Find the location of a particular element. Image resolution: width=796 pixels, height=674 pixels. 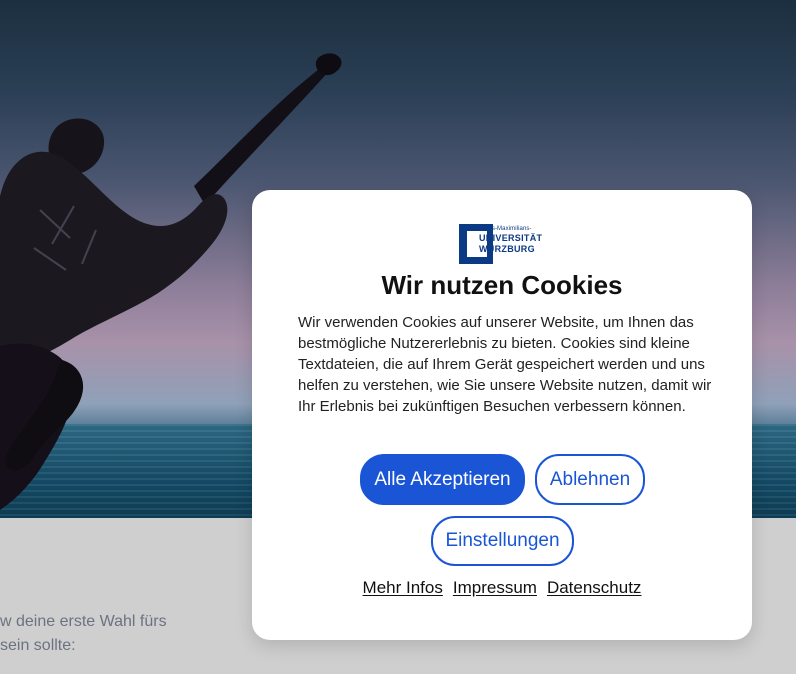

footer-links: Mehr Infos Impressum Datenschutz is located at coordinates (502, 588).